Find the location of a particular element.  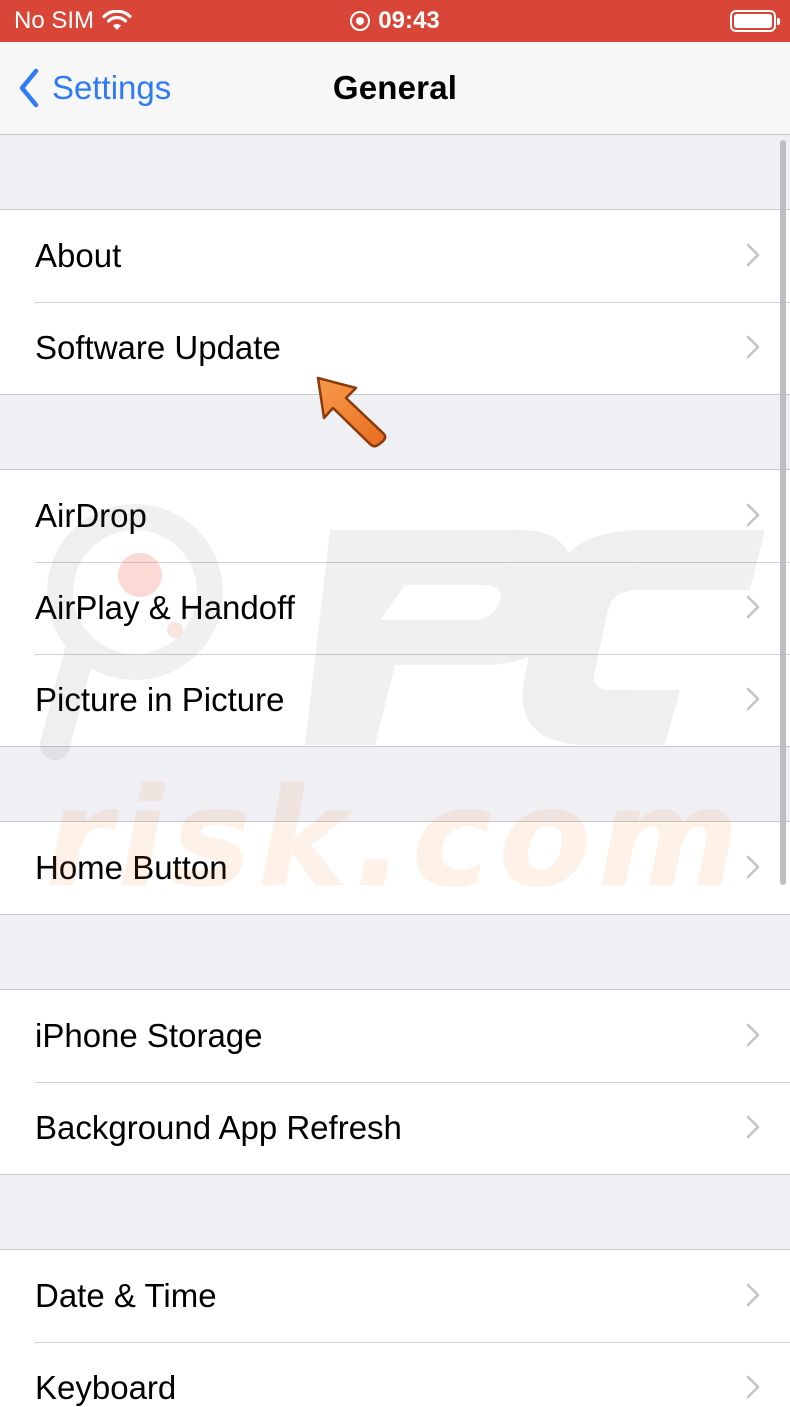

row-home-button: Home Button is located at coordinates (395, 868).